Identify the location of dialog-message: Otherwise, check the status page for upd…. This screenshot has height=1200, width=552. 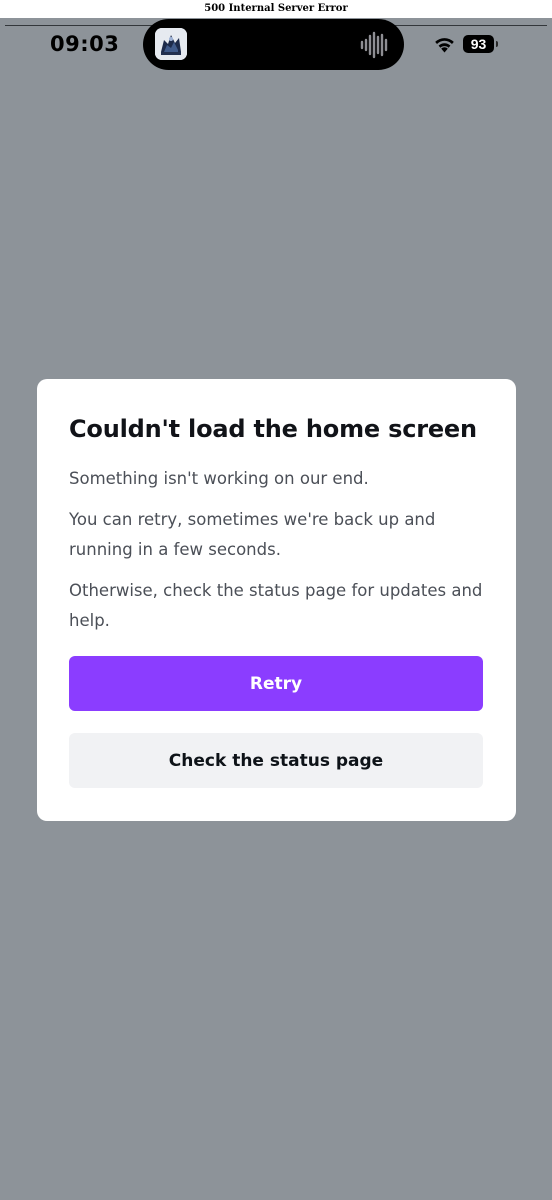
(276, 605).